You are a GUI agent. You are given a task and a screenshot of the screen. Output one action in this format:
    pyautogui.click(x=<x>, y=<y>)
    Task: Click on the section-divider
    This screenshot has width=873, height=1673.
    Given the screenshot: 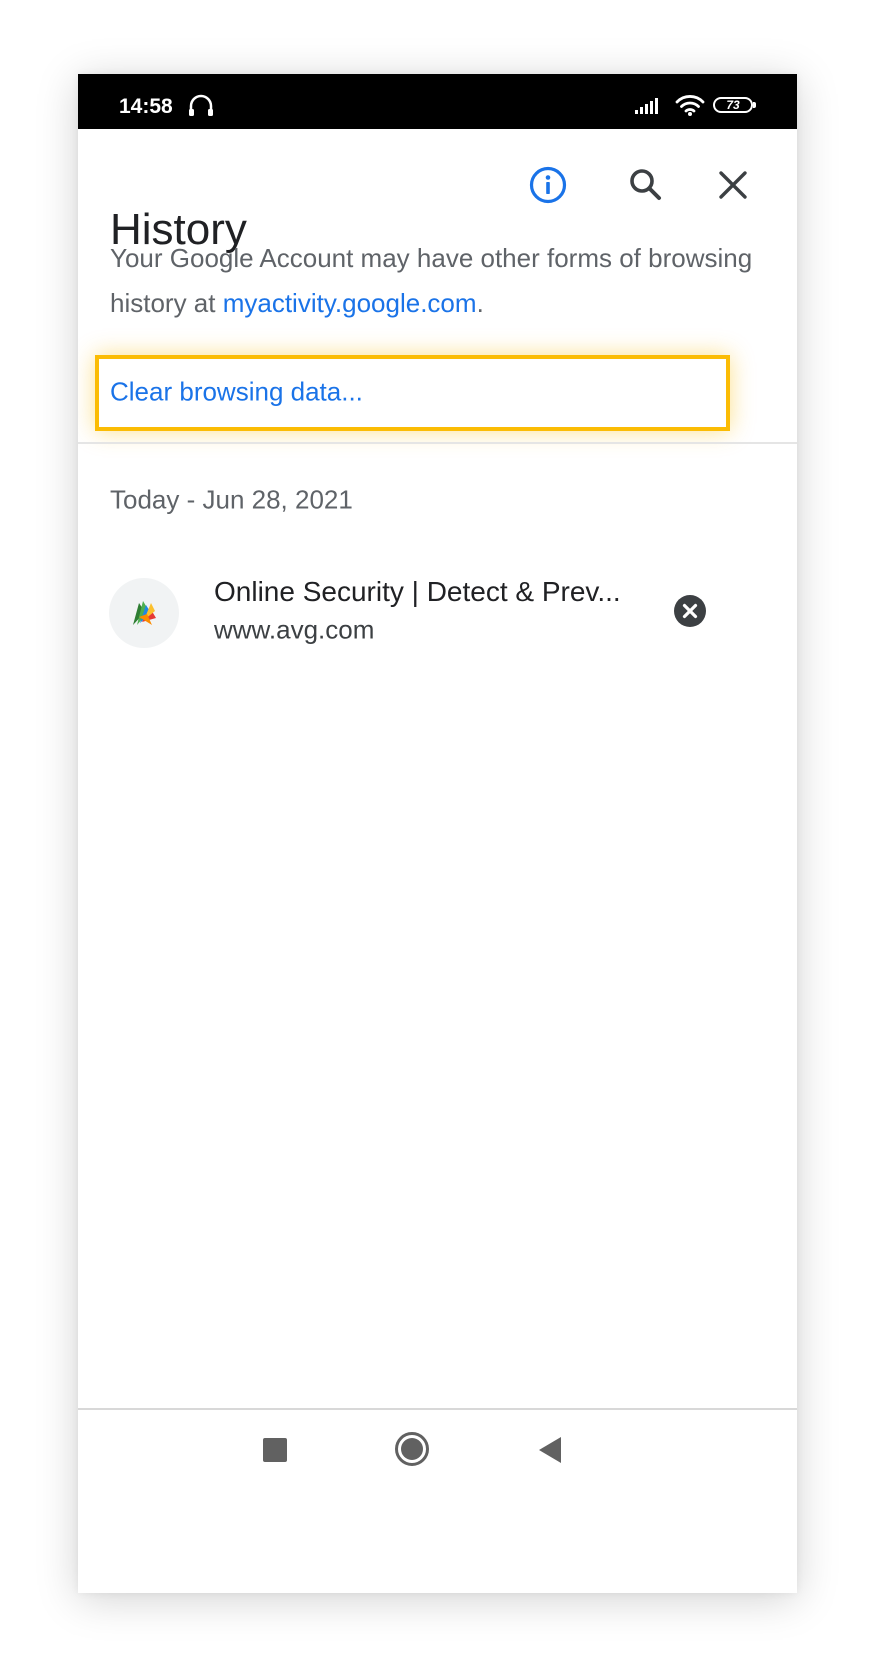 What is the action you would take?
    pyautogui.click(x=437, y=443)
    